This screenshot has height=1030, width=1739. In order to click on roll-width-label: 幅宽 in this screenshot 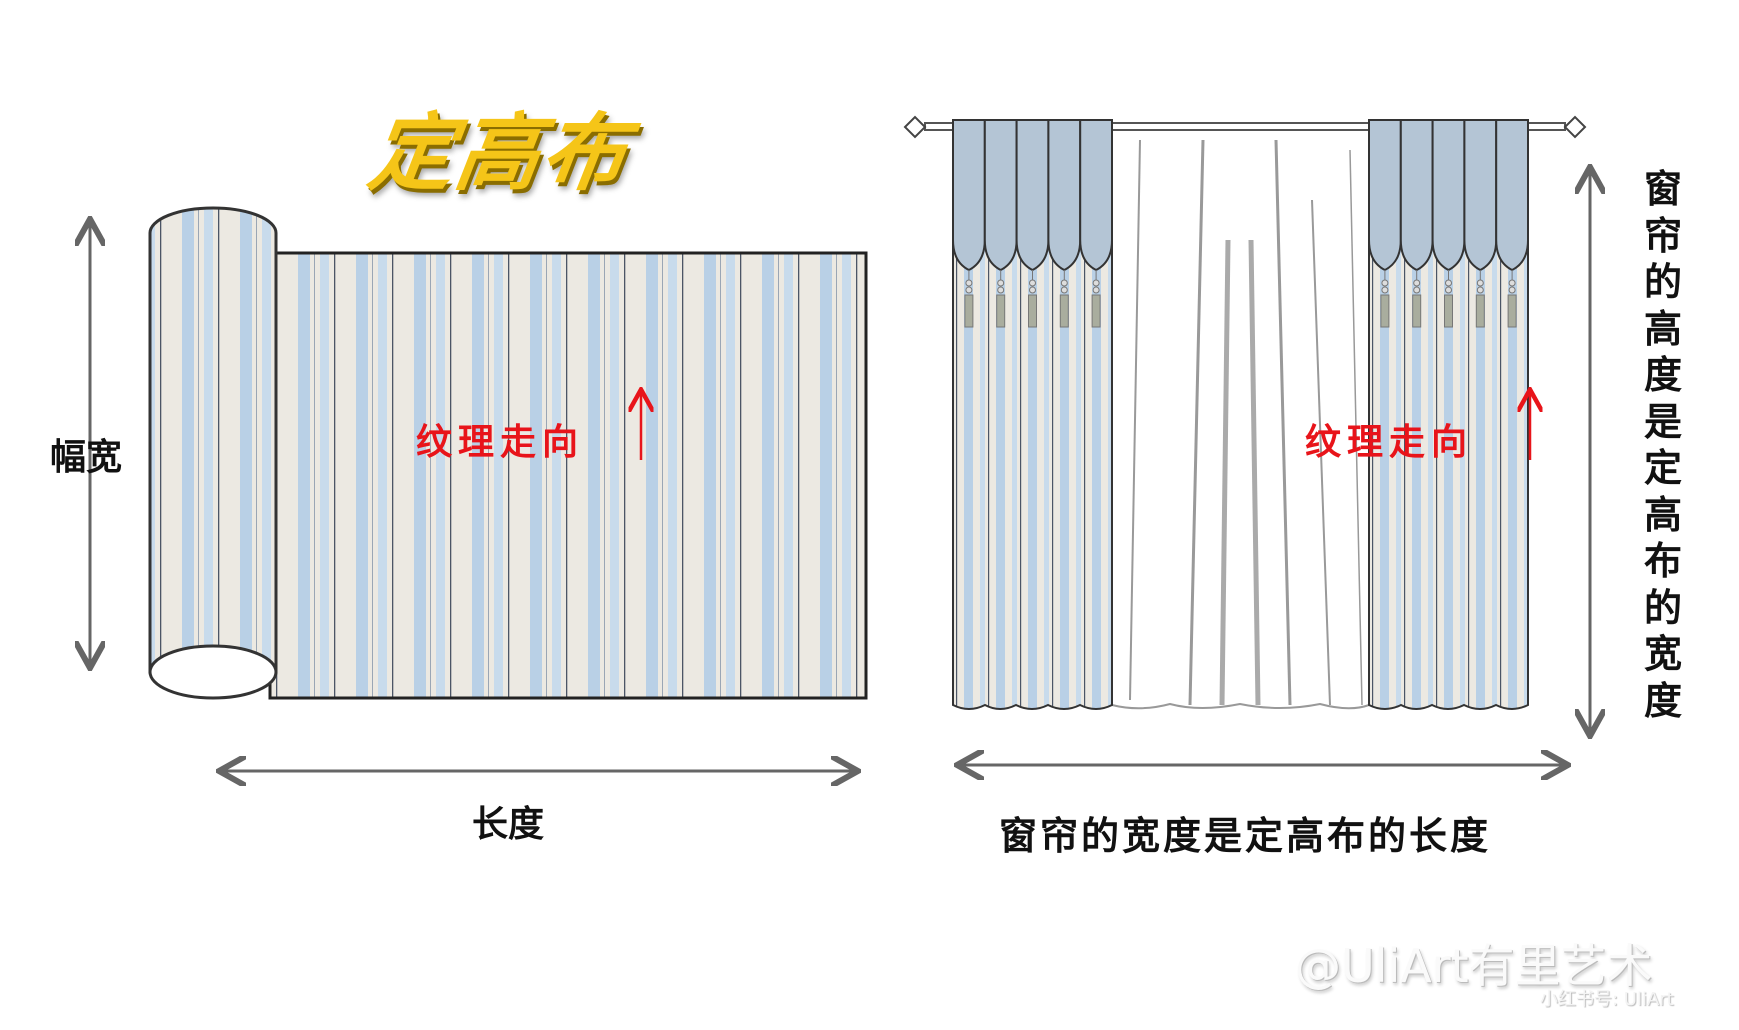, I will do `click(86, 457)`.